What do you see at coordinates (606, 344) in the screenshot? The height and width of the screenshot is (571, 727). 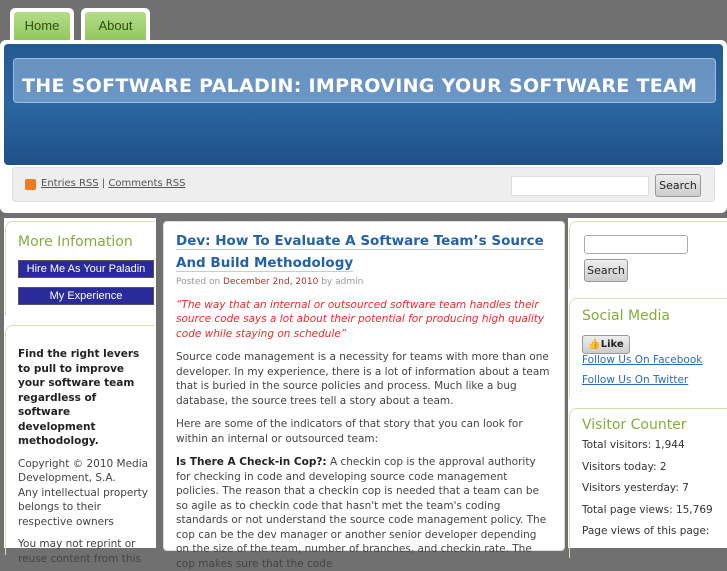 I see `facebook-like-button: 👍Like` at bounding box center [606, 344].